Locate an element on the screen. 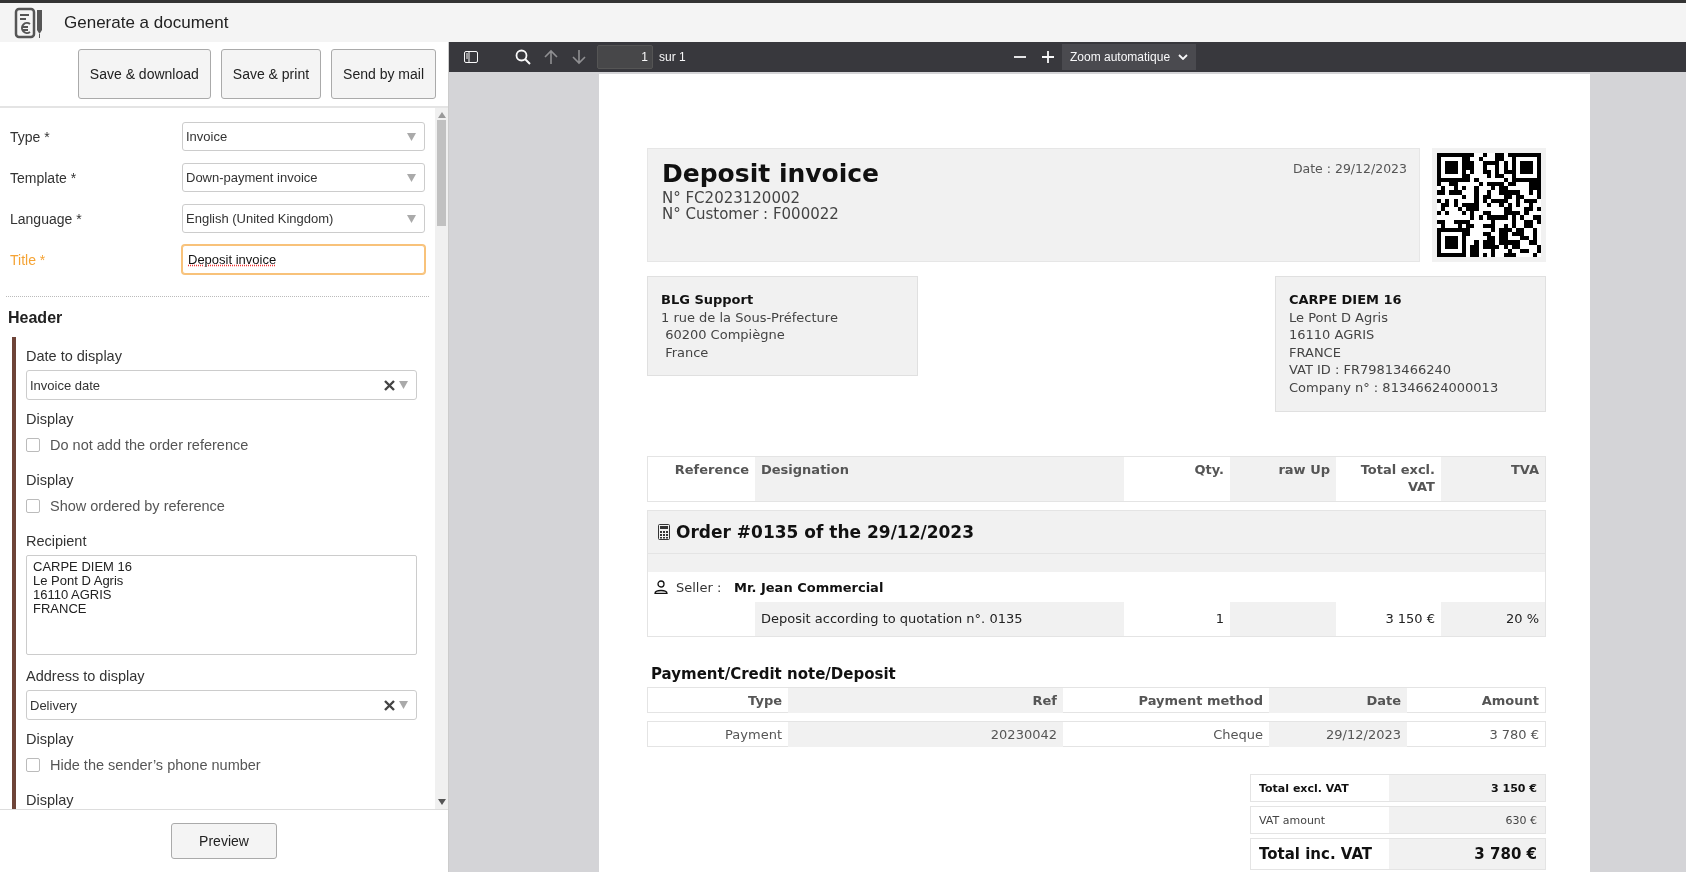 The width and height of the screenshot is (1686, 872). select-field: Down-payment invoice is located at coordinates (303, 177).